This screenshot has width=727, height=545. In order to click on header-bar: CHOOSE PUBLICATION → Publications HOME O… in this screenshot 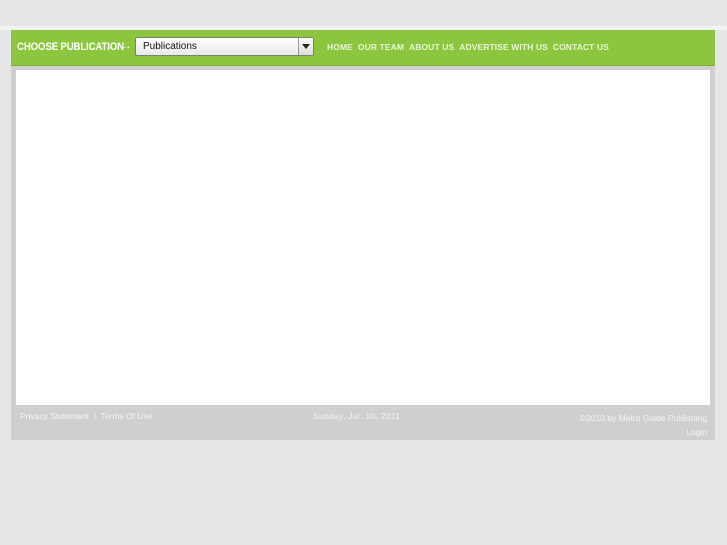, I will do `click(363, 48)`.